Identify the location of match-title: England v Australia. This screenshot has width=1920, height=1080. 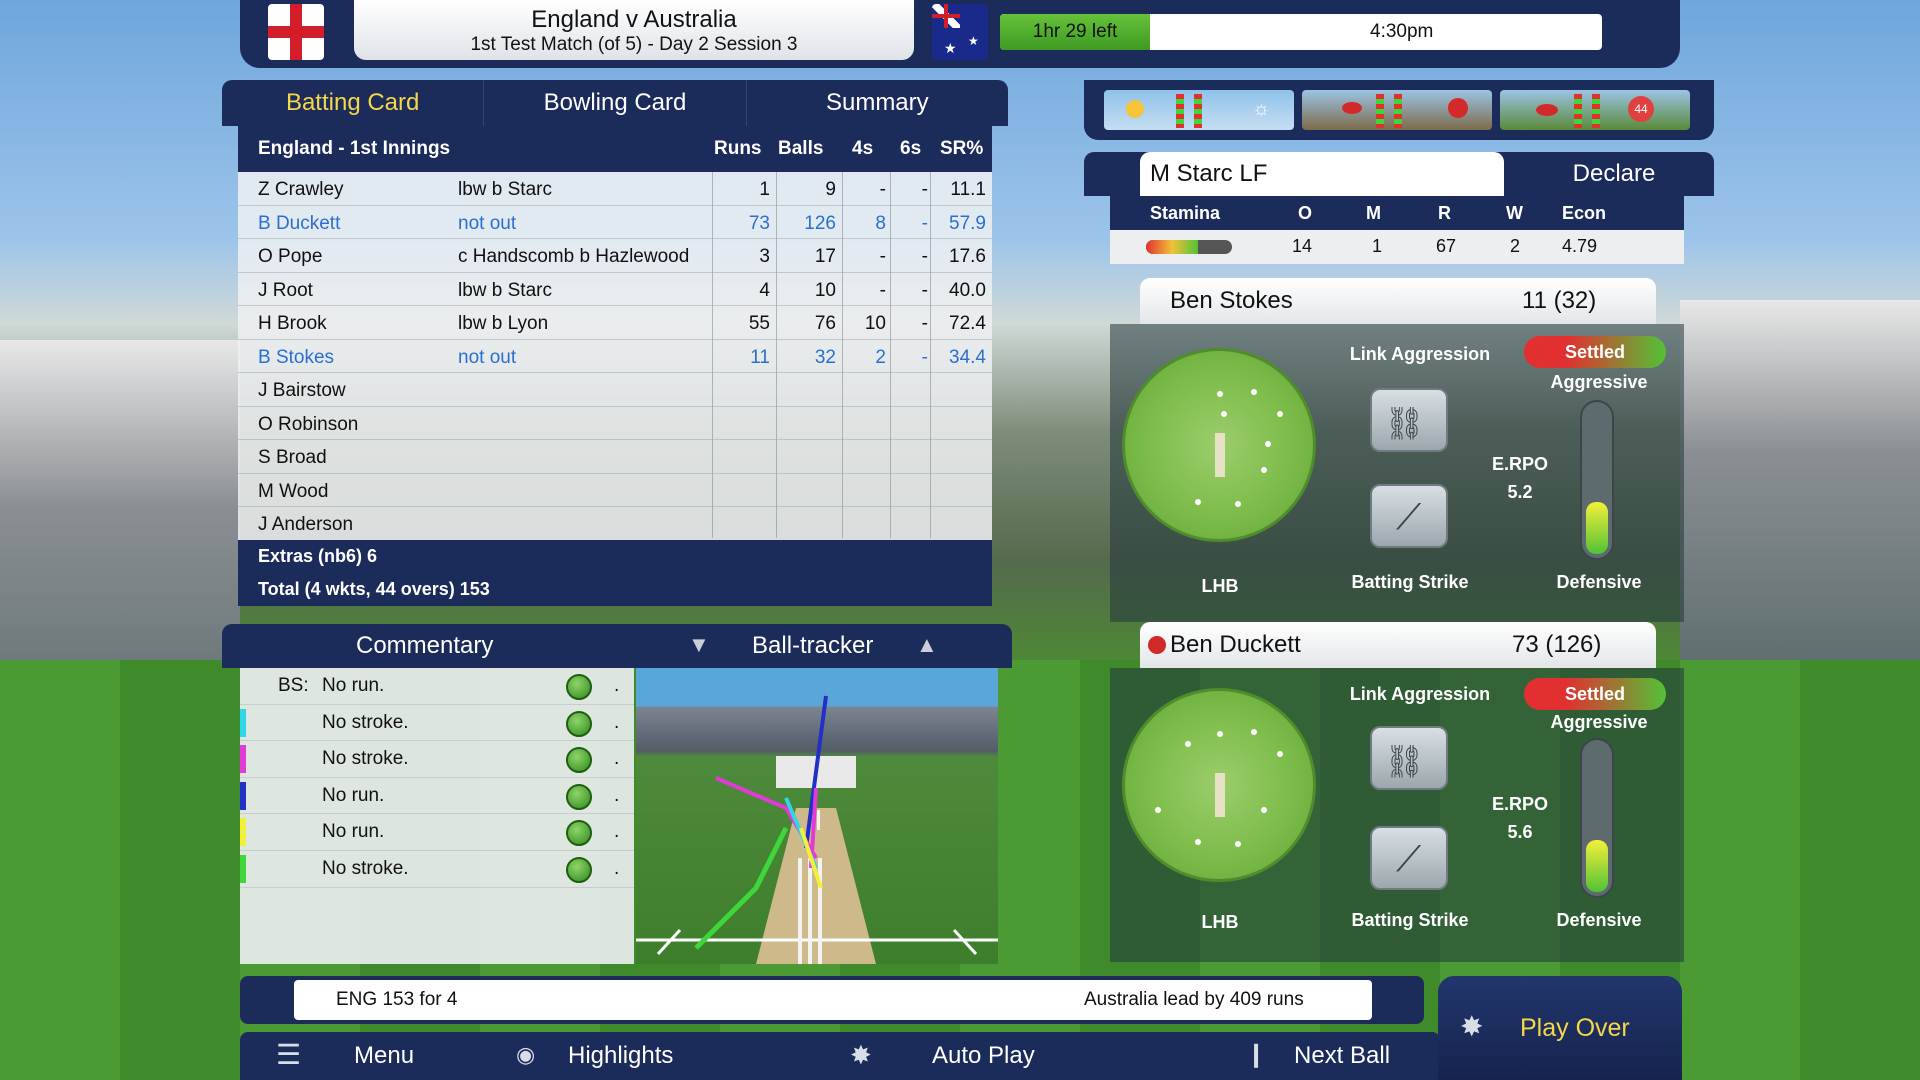
(634, 19).